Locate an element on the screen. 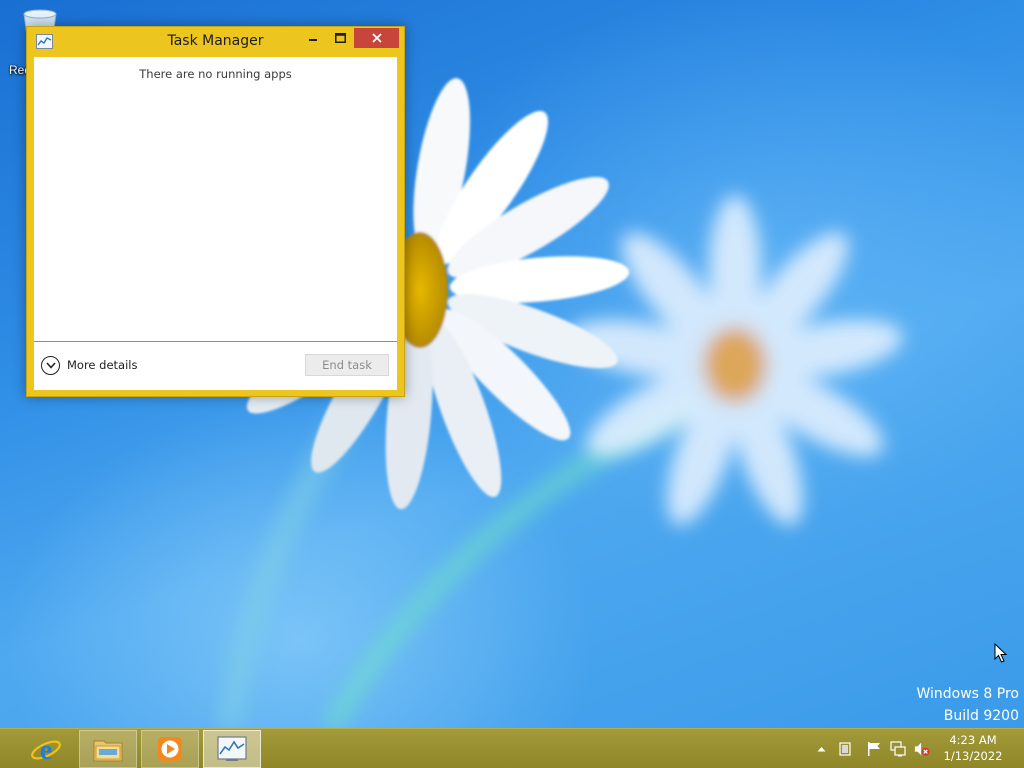  taskbar-internet-explorer: e is located at coordinates (46, 749).